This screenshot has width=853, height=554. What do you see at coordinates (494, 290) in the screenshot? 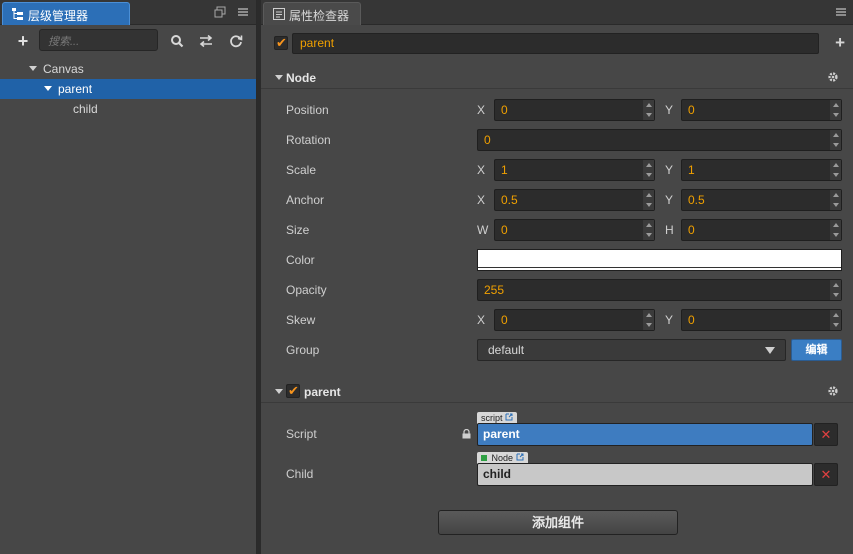
I see `opacity-value: 255` at bounding box center [494, 290].